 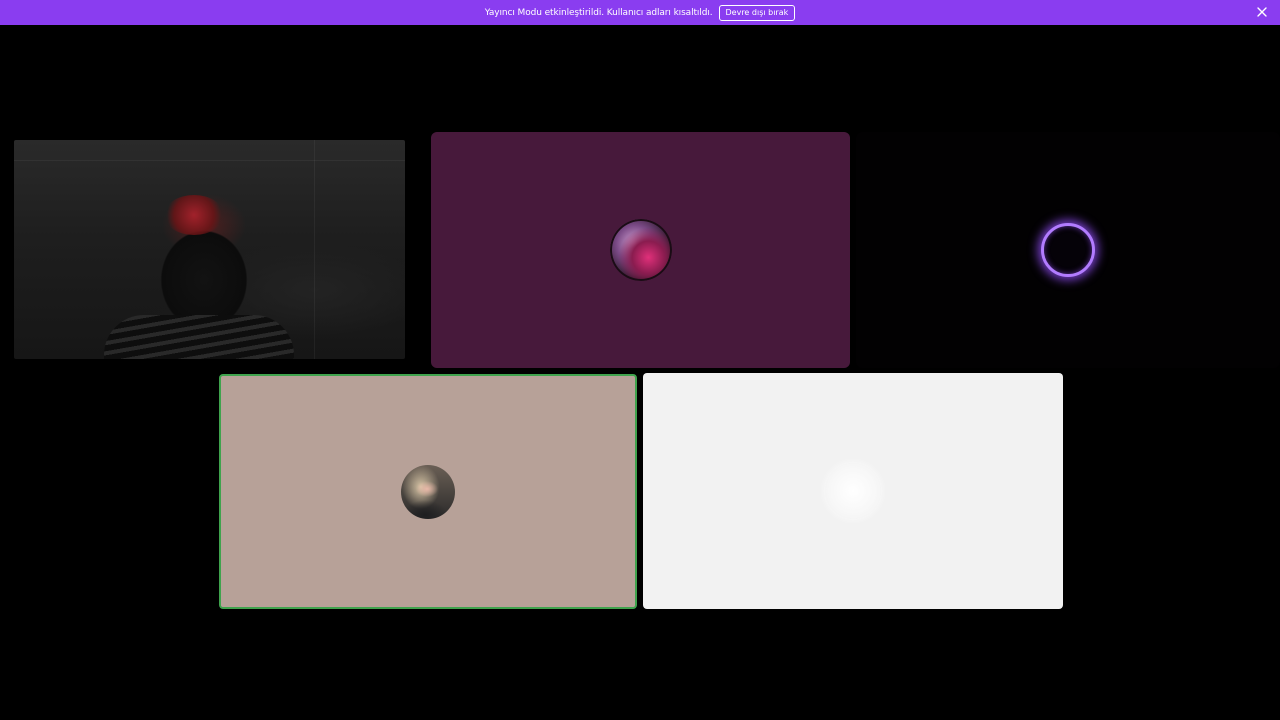 I want to click on disable-streamer-mode-button: Devre dışı bırak, so click(x=757, y=12).